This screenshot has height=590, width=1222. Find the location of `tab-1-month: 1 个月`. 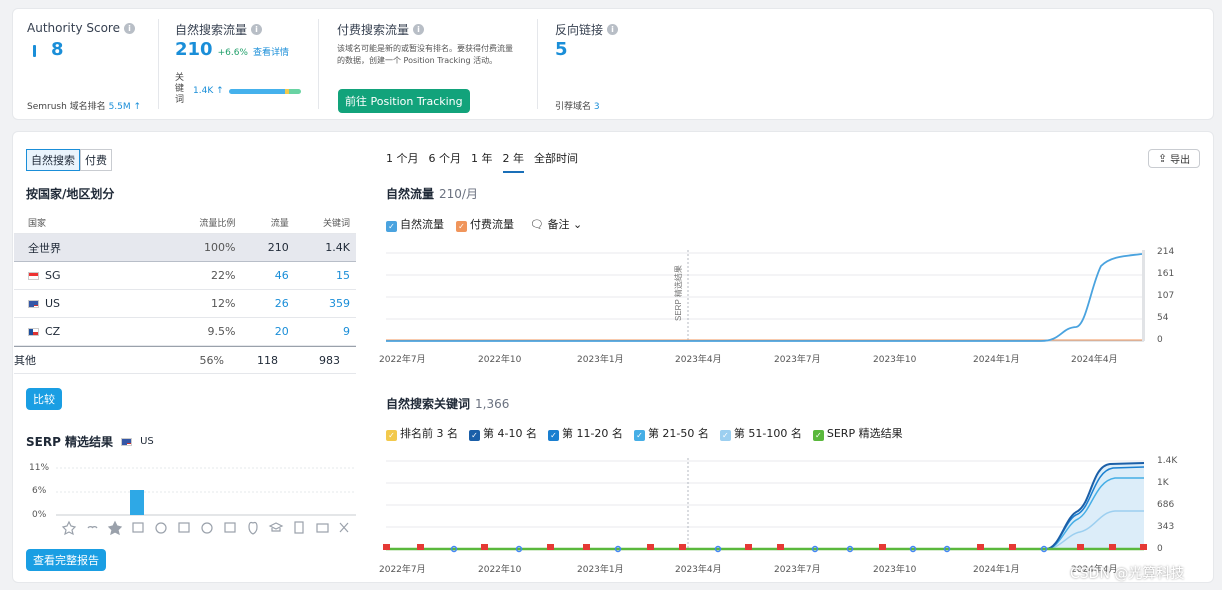

tab-1-month: 1 个月 is located at coordinates (402, 161).